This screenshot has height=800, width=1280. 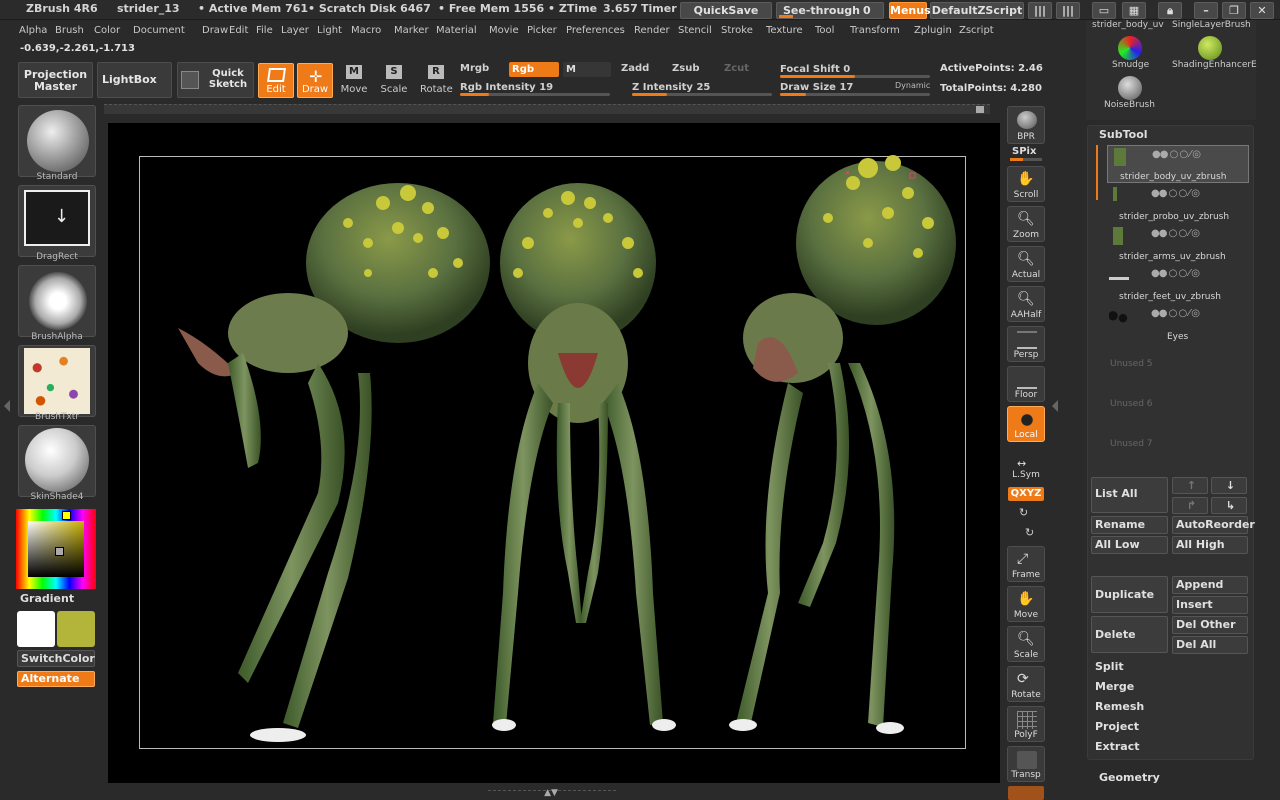 What do you see at coordinates (47, 598) in the screenshot?
I see `gradient-label: Gradient` at bounding box center [47, 598].